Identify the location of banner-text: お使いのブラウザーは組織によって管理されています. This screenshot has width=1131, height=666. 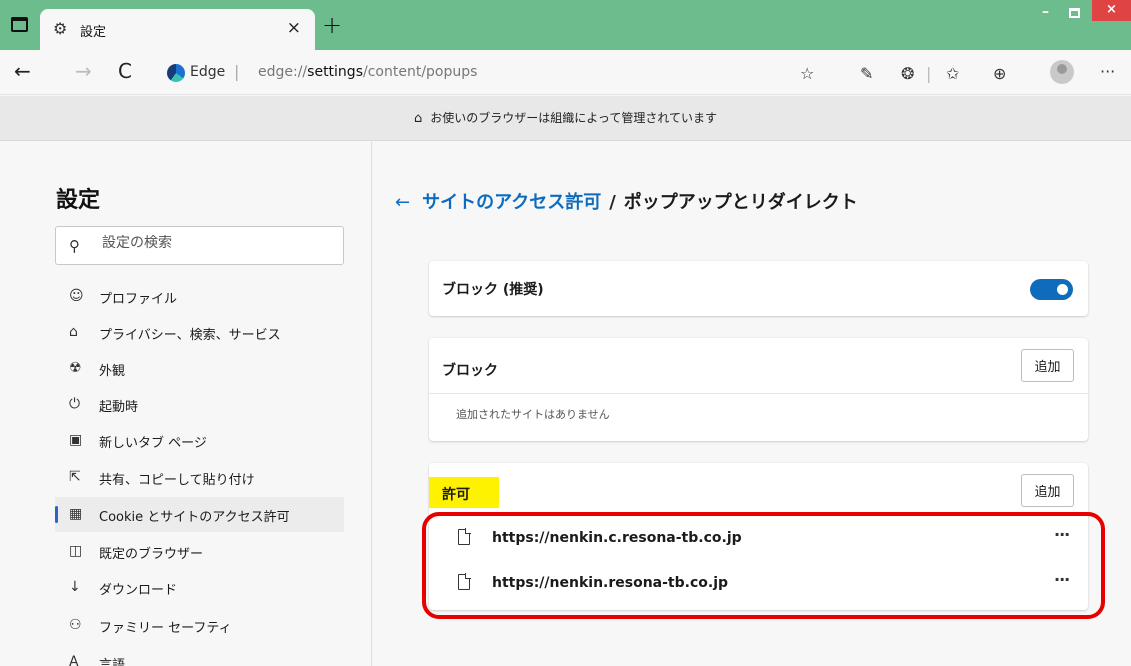
(573, 118).